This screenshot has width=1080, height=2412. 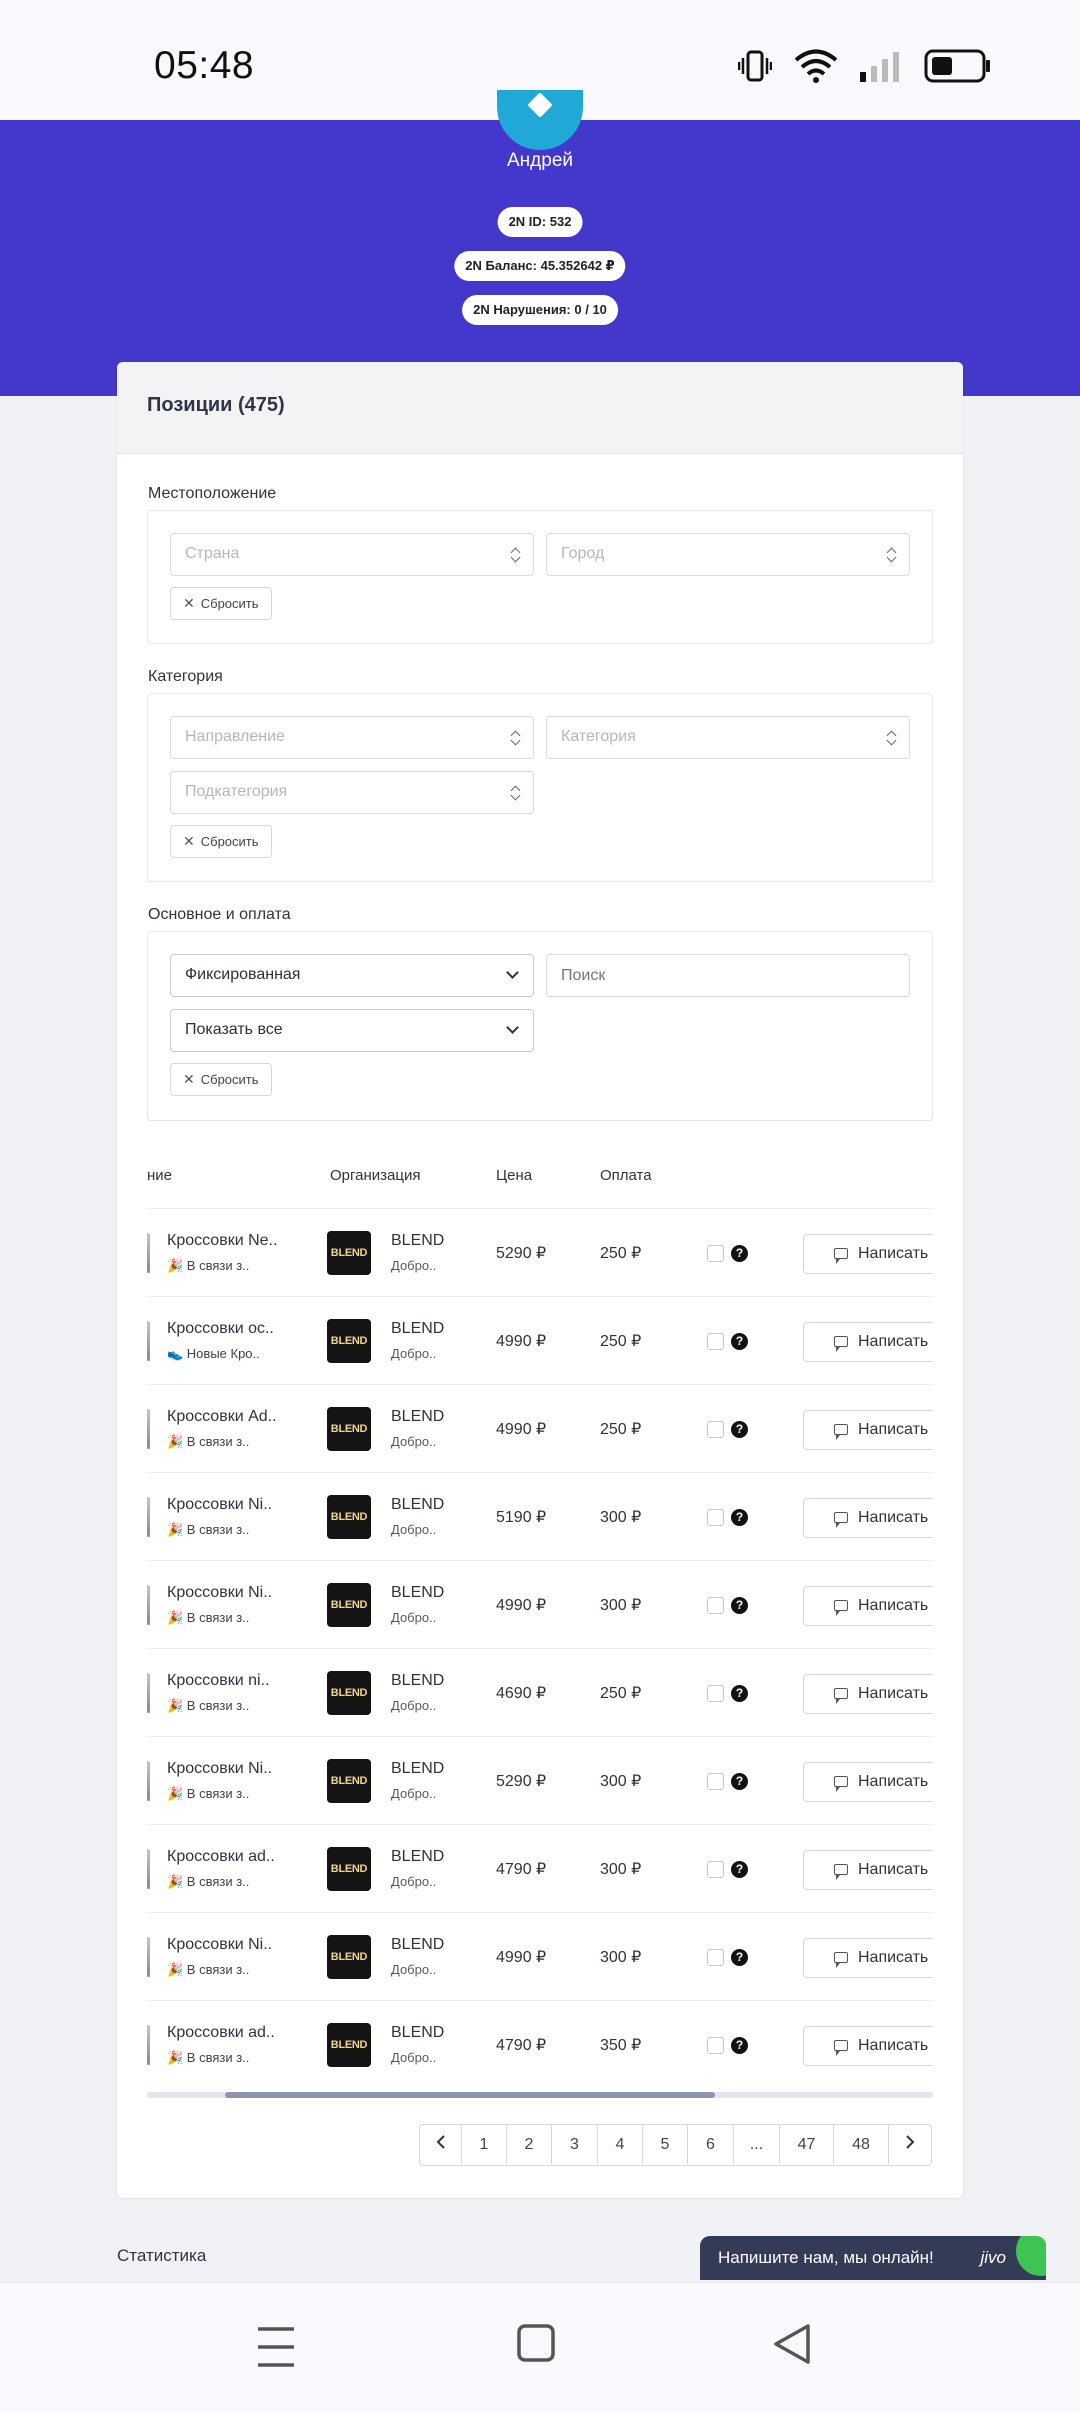 I want to click on scrollbar-thumb, so click(x=470, y=2095).